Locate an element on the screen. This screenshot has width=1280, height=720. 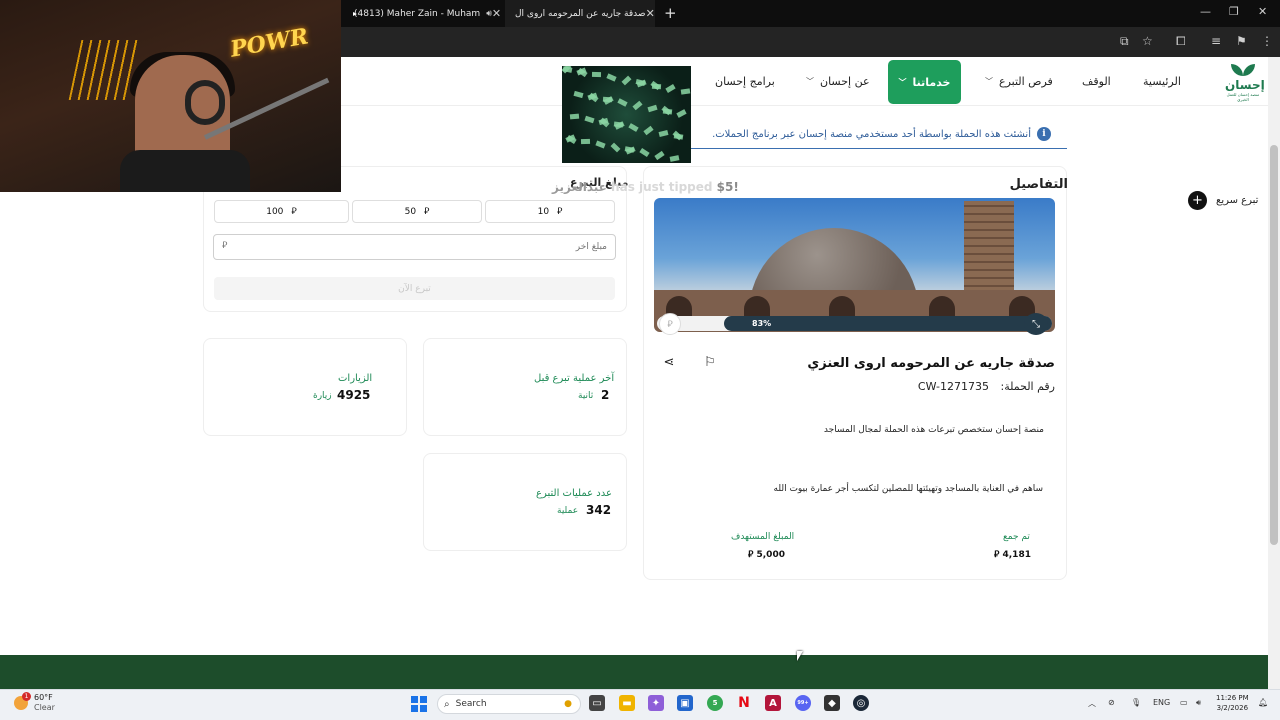
notification-badge: 1 is located at coordinates (26, 696).